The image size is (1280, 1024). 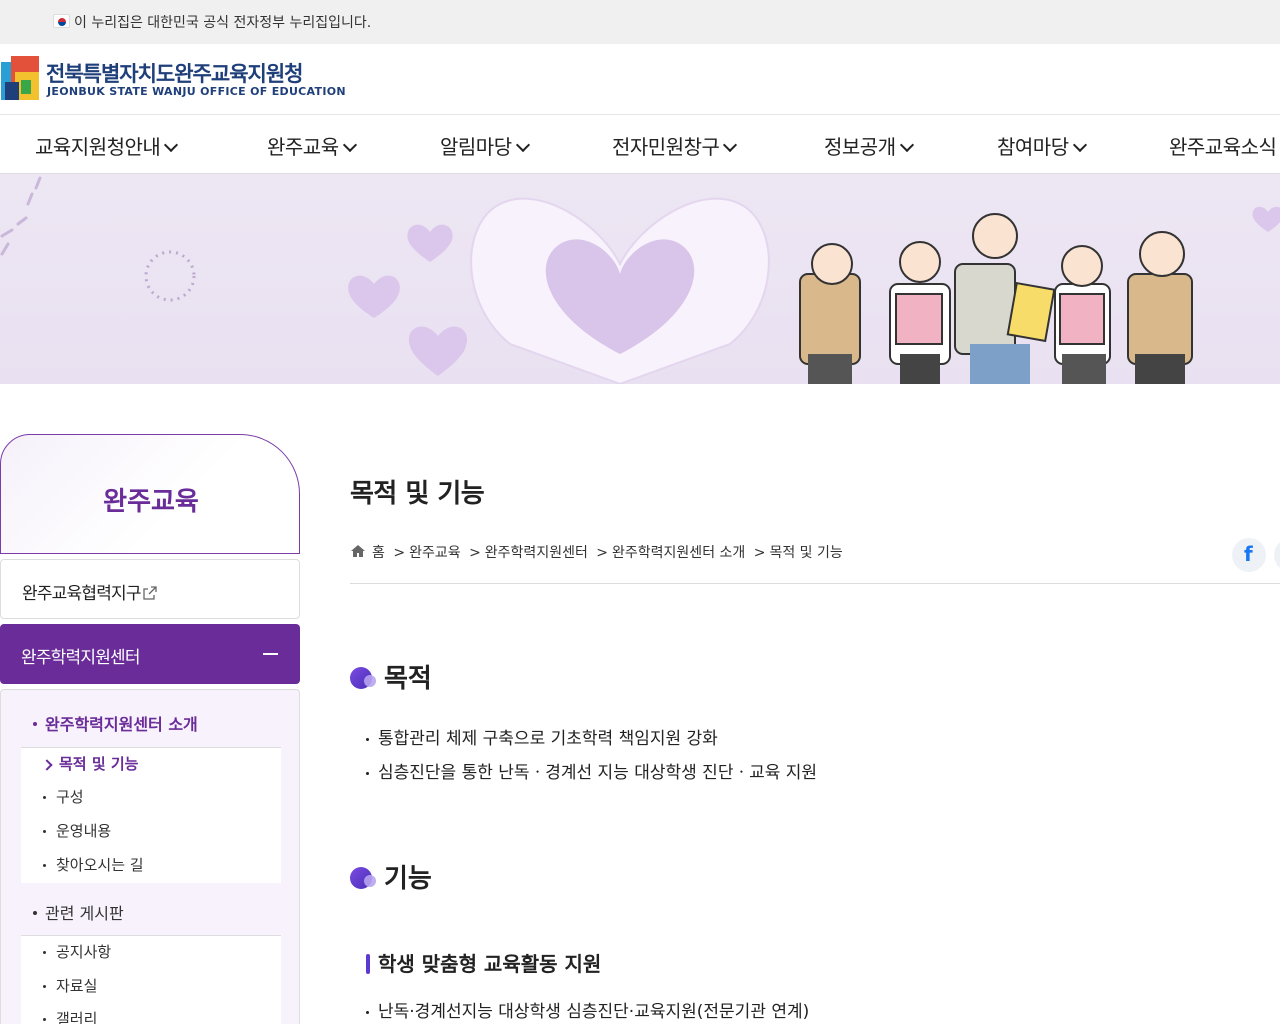 What do you see at coordinates (151, 815) in the screenshot?
I see `submenu-intro-list: 목적 및 기능 구성 운영내용 찾아오시는 길` at bounding box center [151, 815].